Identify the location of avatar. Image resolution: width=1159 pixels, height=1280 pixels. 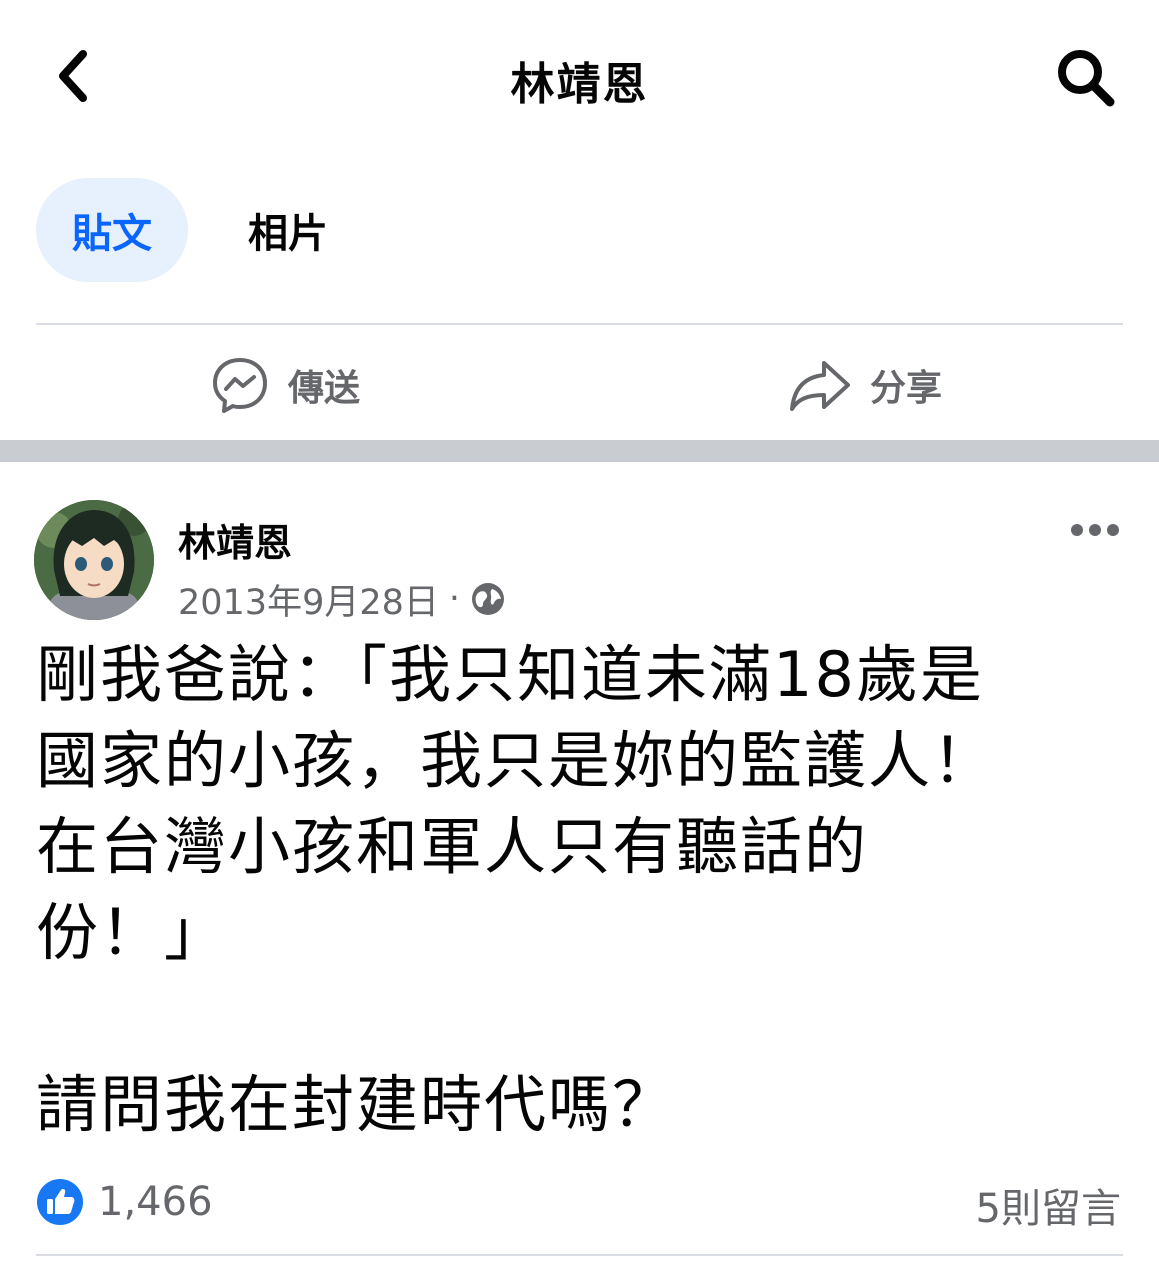
(94, 560).